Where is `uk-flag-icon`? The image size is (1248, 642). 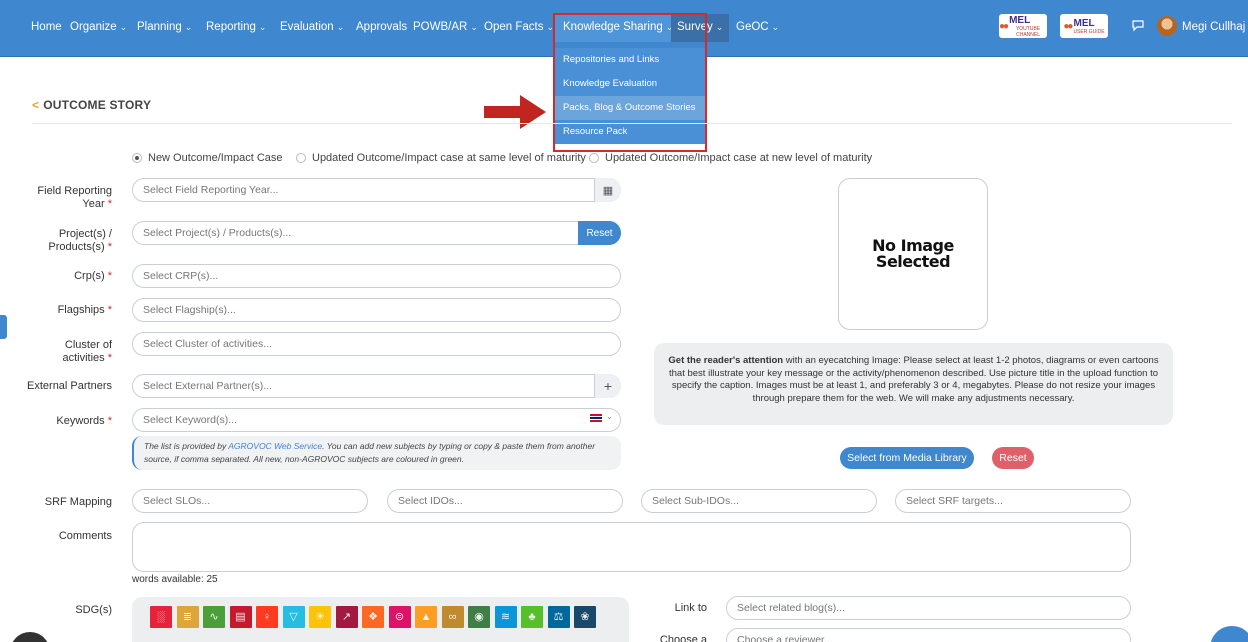
uk-flag-icon is located at coordinates (596, 418).